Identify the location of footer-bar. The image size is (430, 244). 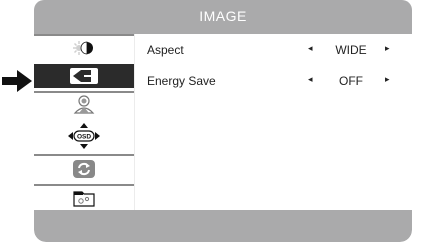
(223, 226).